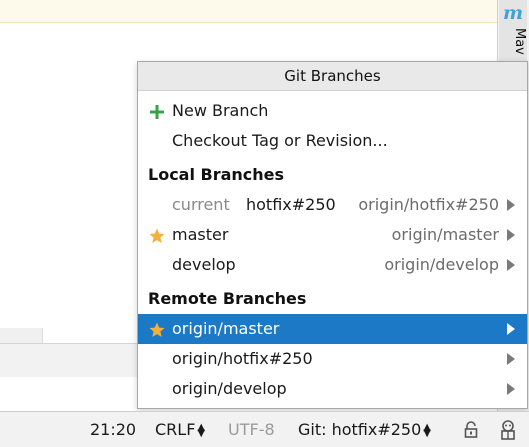  What do you see at coordinates (113, 429) in the screenshot?
I see `caret-position: 21:20` at bounding box center [113, 429].